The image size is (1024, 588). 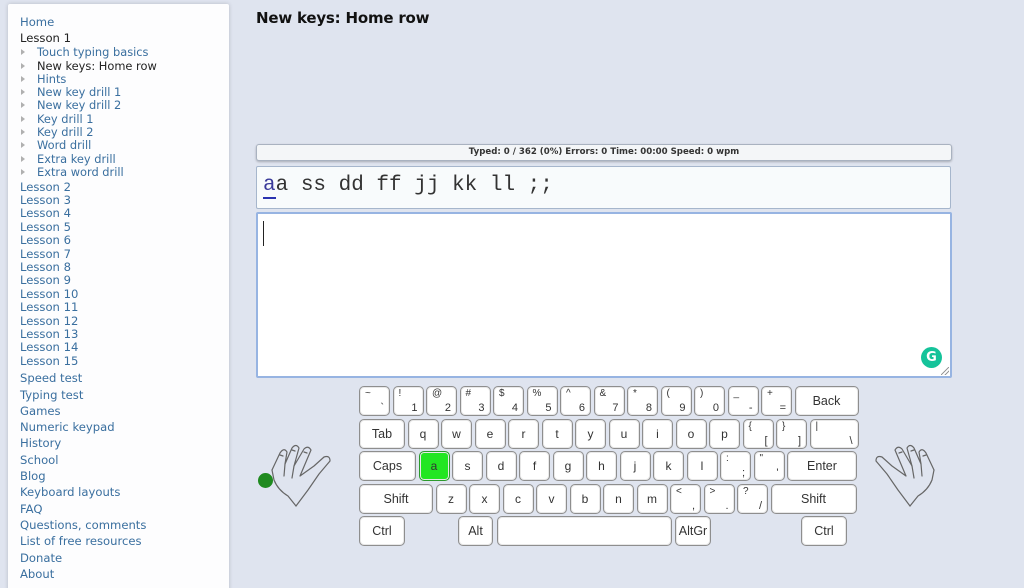 What do you see at coordinates (799, 440) in the screenshot?
I see `key-base-symbol: ]` at bounding box center [799, 440].